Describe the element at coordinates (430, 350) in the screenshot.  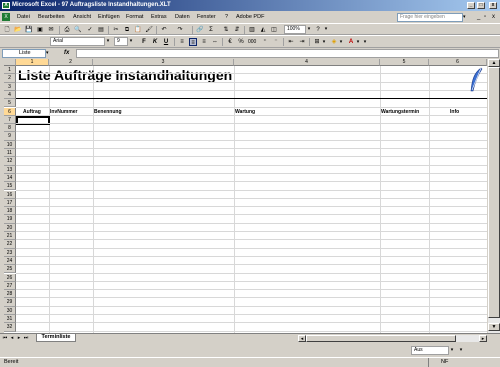
I see `bottom-select: Aus` at that location.